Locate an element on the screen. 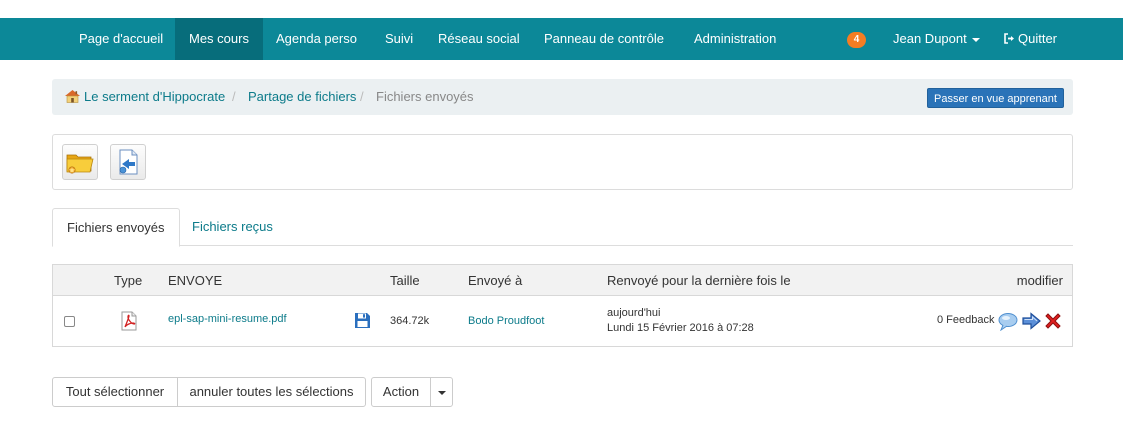 This screenshot has height=425, width=1123. pdf-icon is located at coordinates (129, 321).